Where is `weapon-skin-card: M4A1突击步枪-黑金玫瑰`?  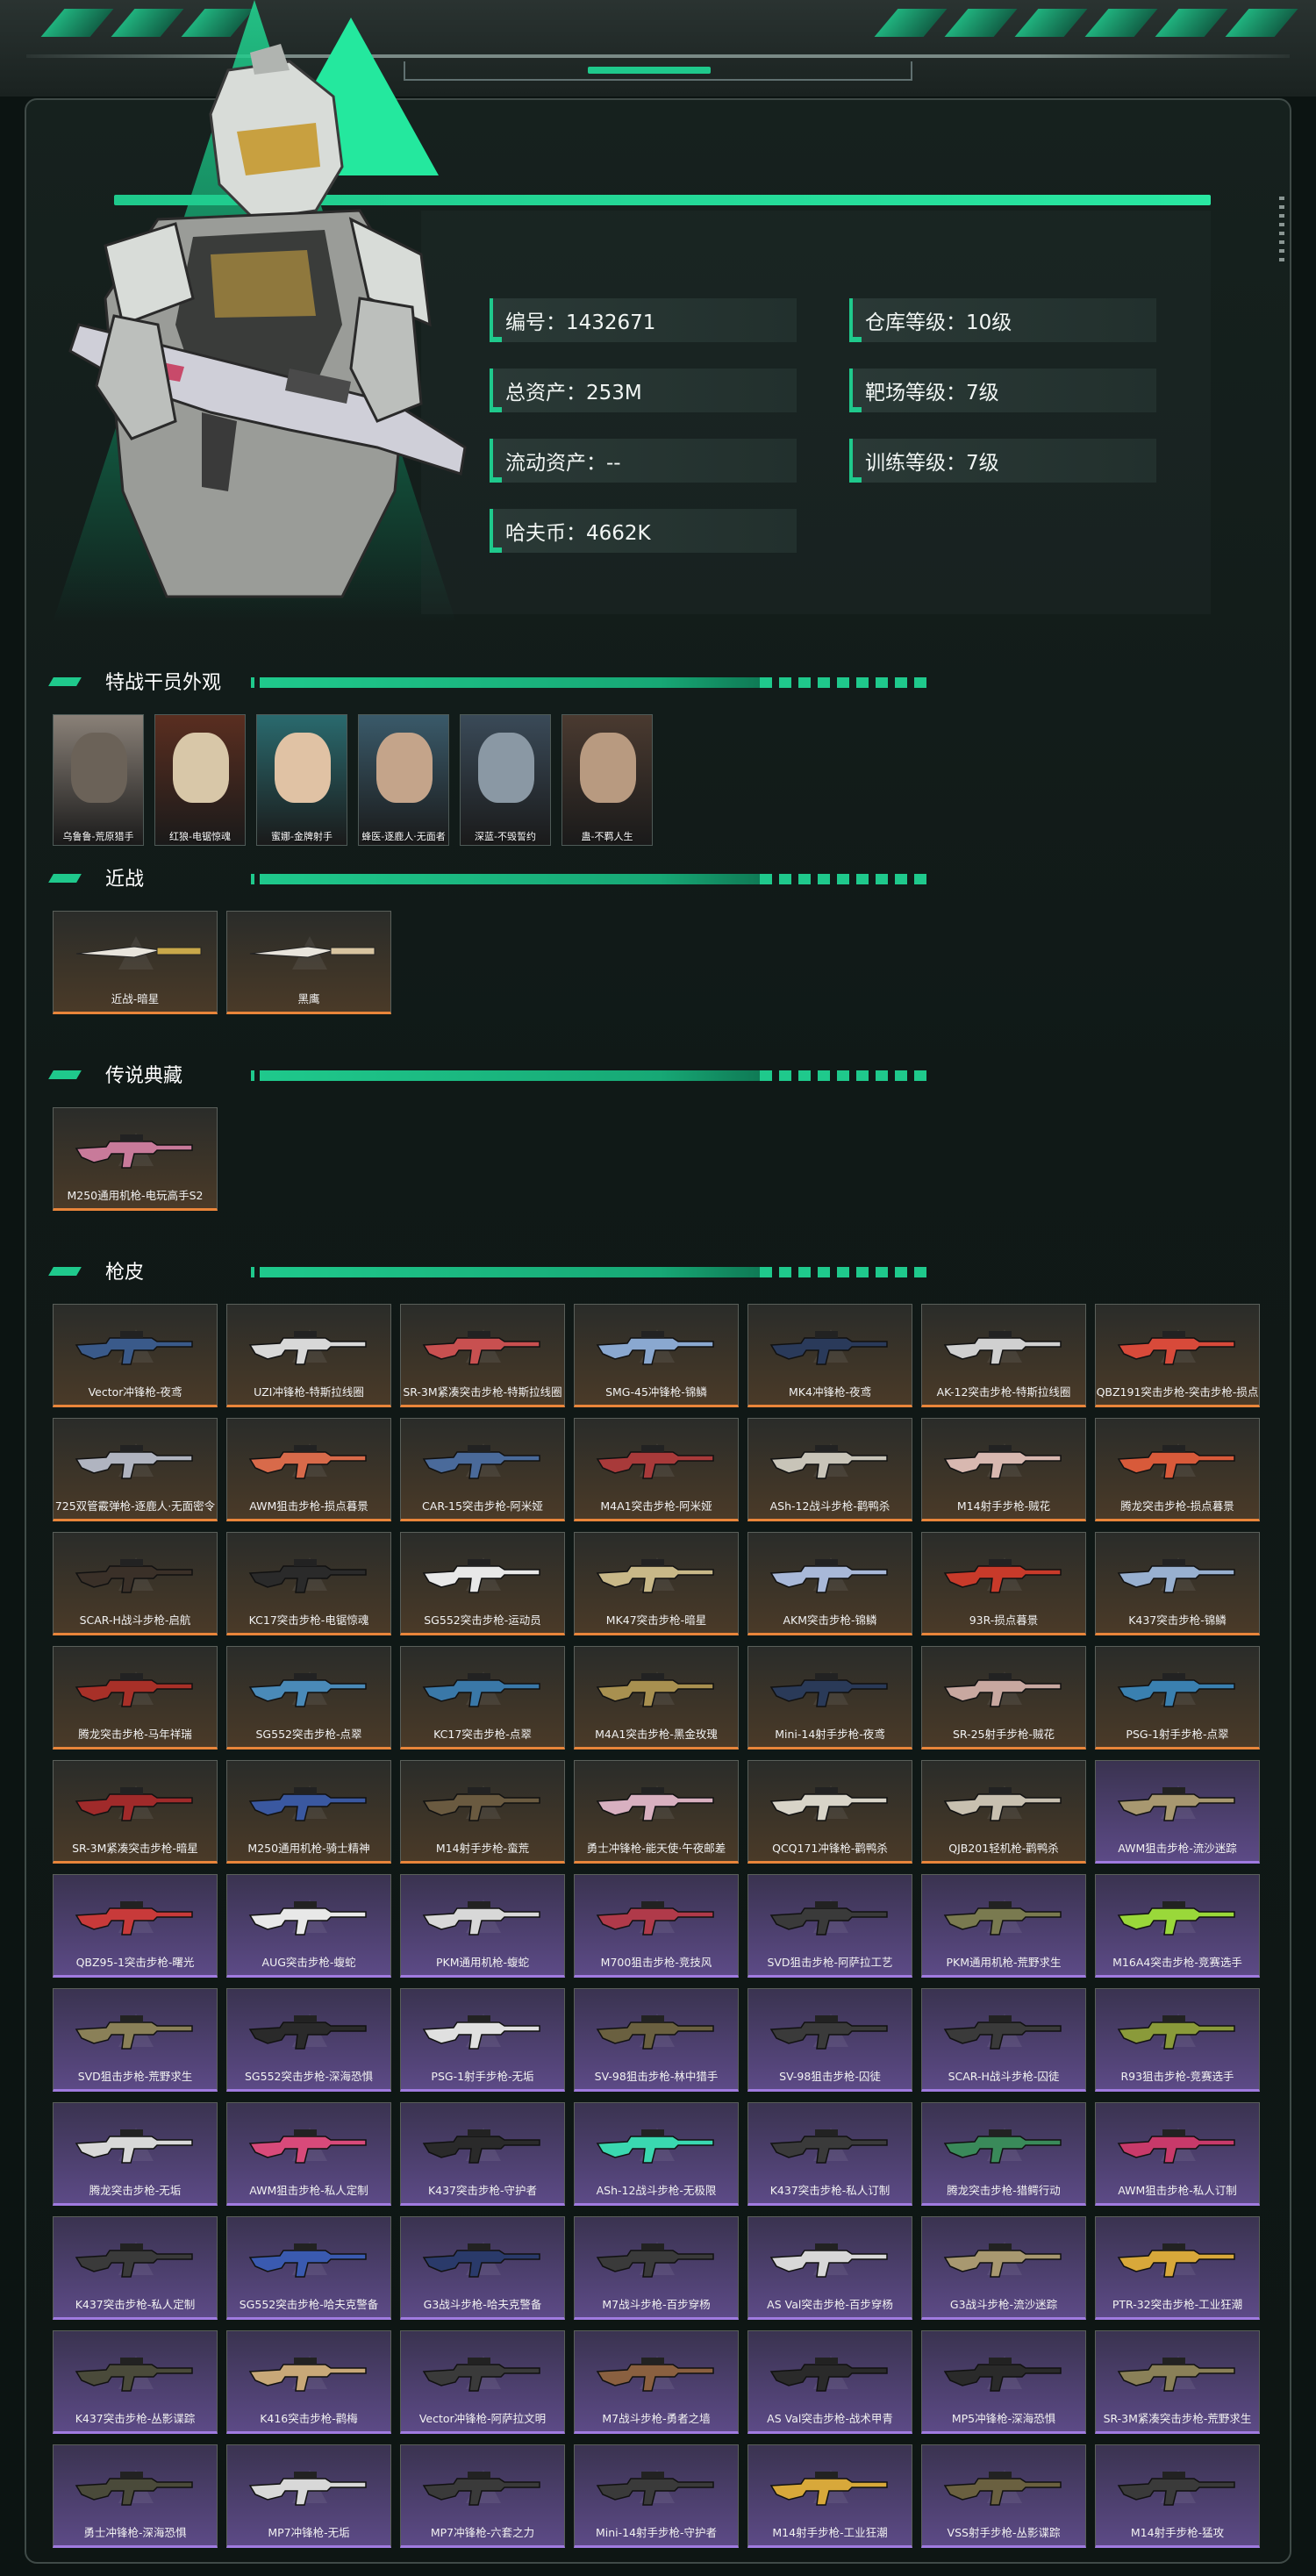 weapon-skin-card: M4A1突击步枪-黑金玫瑰 is located at coordinates (656, 1698).